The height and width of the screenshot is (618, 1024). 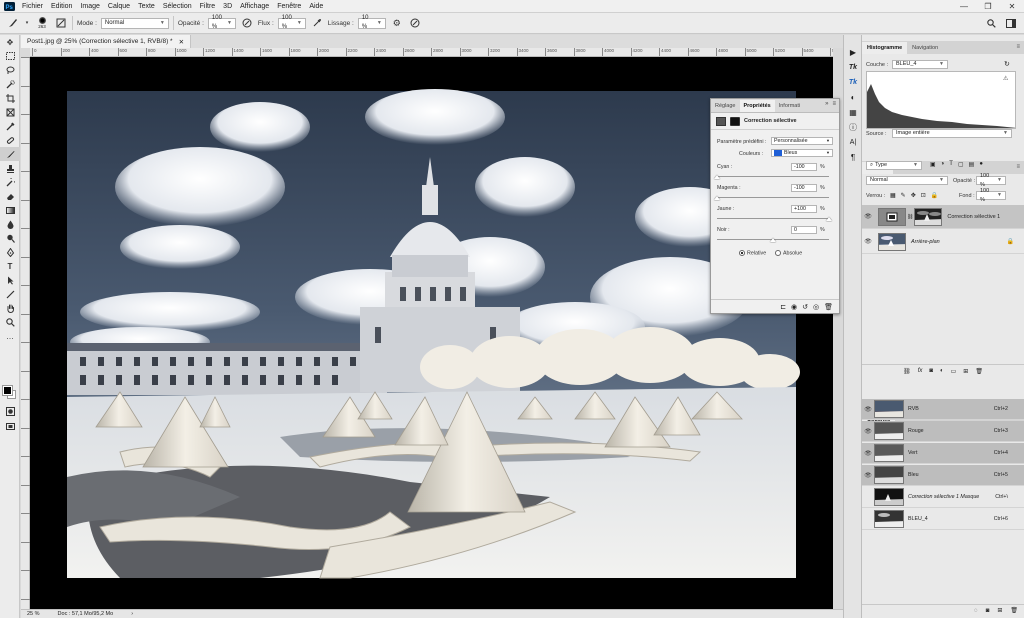 I want to click on load-selection-icon: ◌, so click(x=976, y=611).